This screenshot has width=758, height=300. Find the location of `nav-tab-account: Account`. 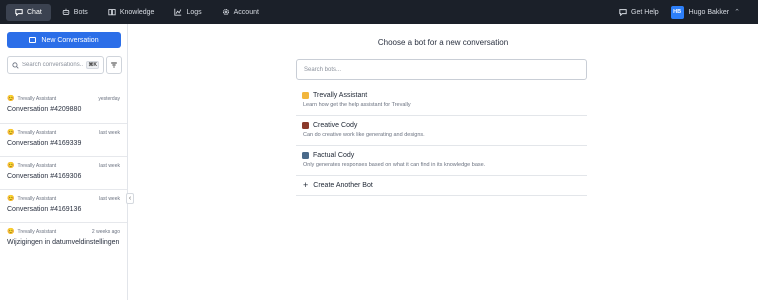

nav-tab-account: Account is located at coordinates (240, 12).